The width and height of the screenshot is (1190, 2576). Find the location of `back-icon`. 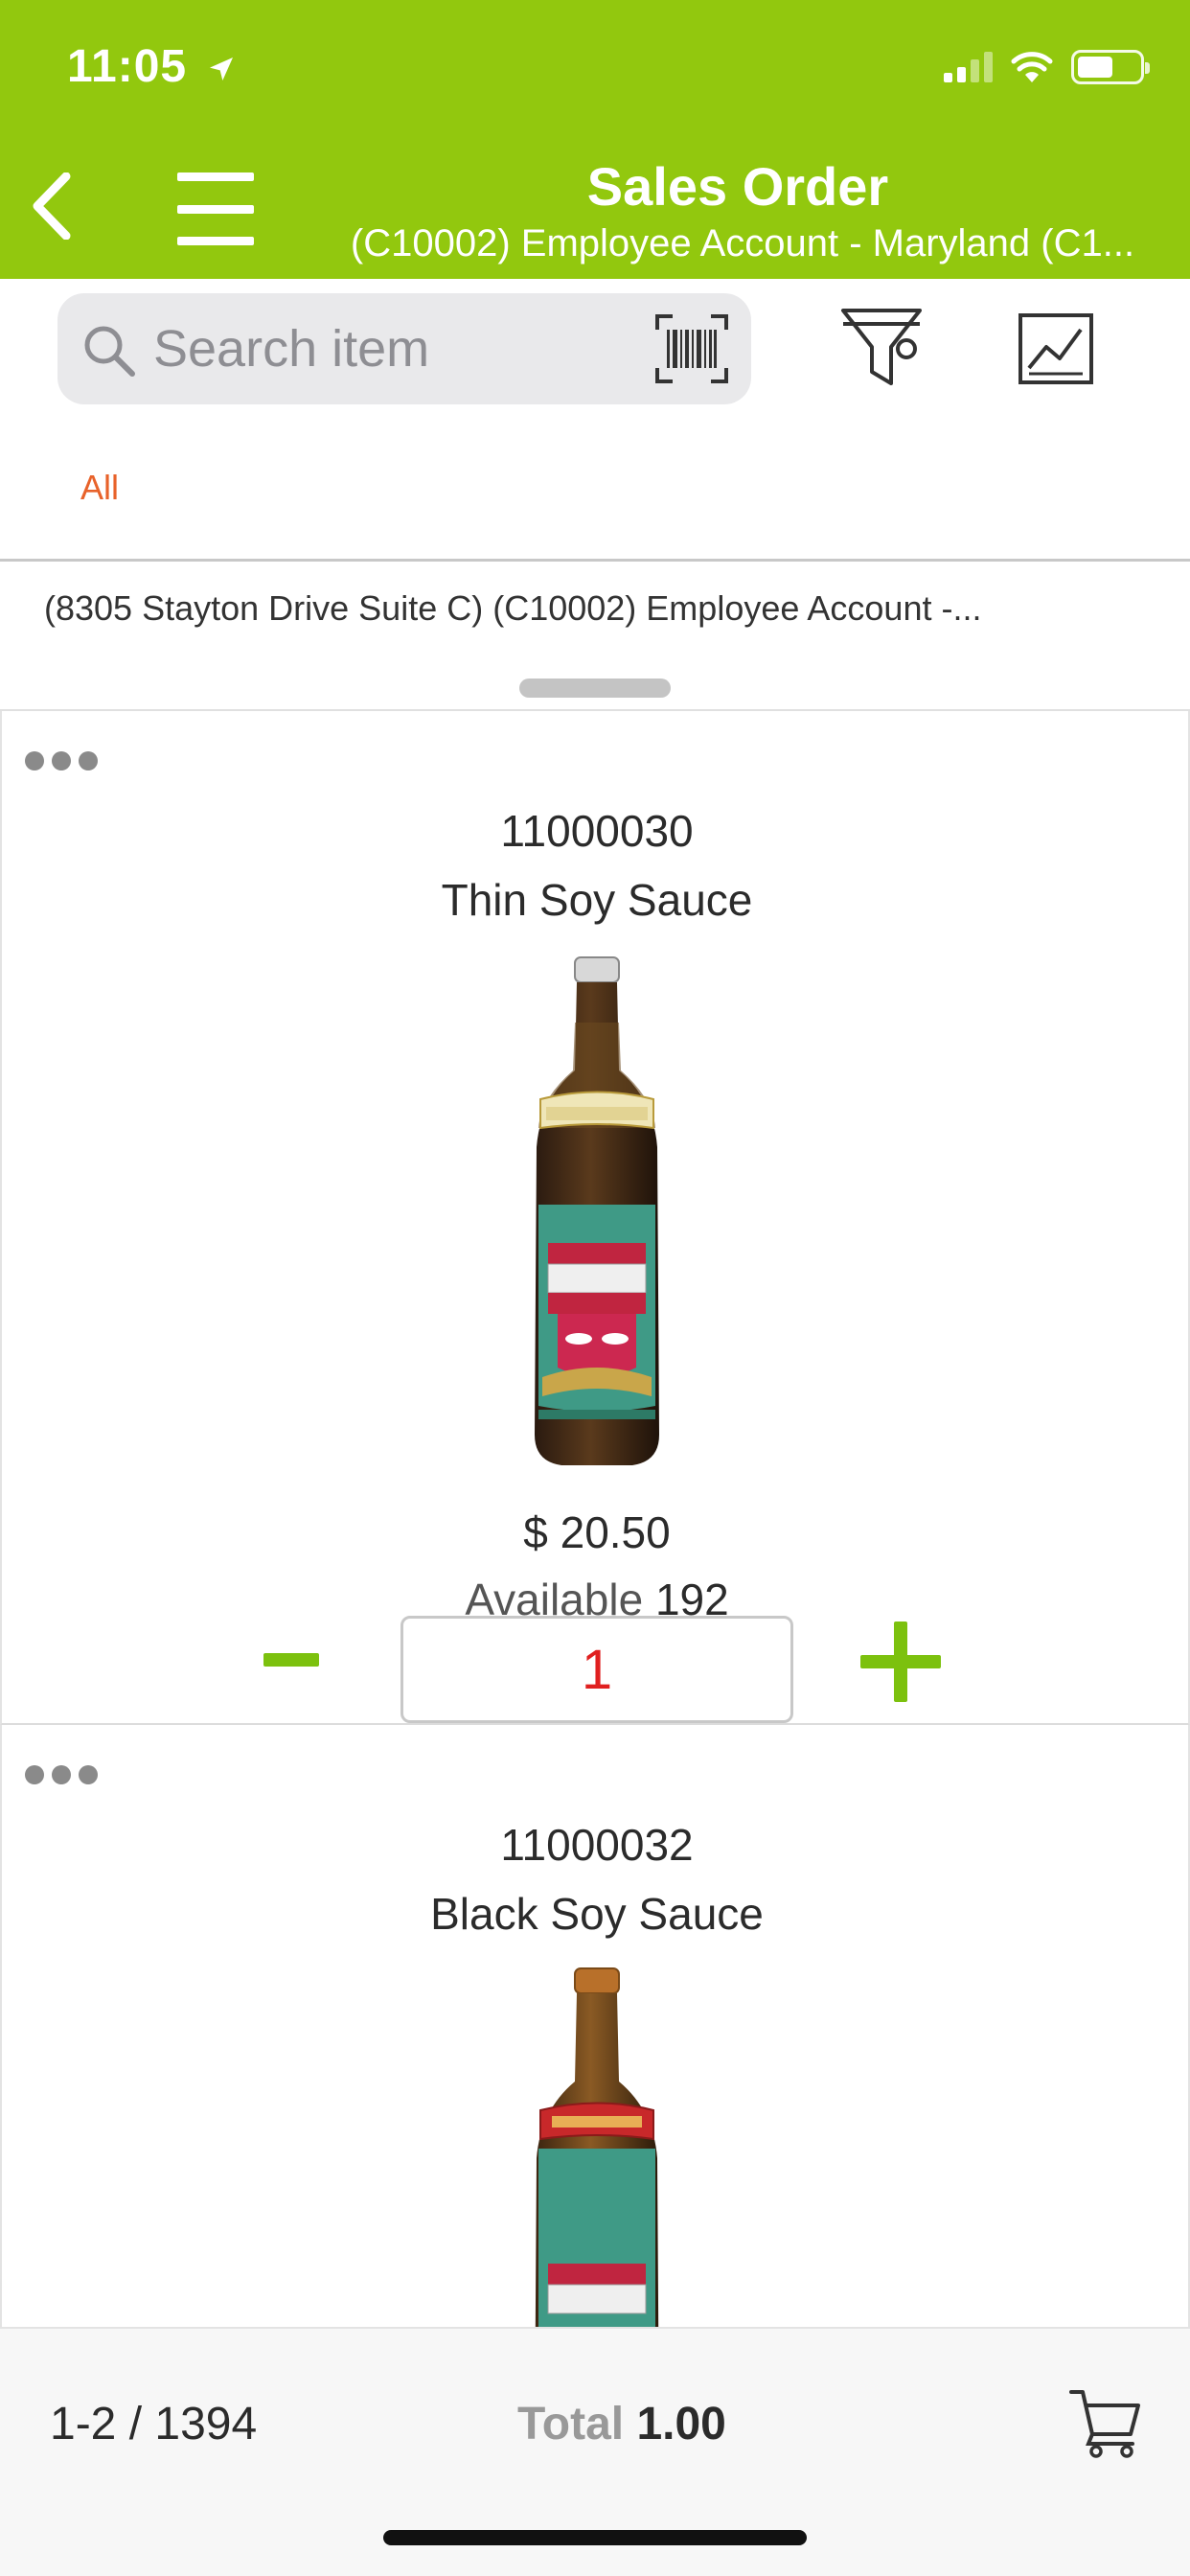

back-icon is located at coordinates (52, 206).